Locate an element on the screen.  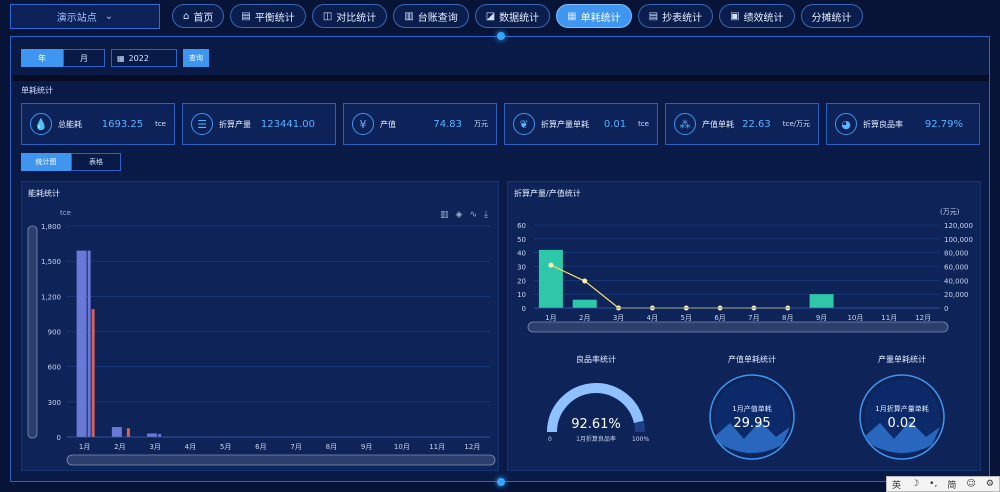
nav-tab-label: 绩效统计 is located at coordinates (763, 18).